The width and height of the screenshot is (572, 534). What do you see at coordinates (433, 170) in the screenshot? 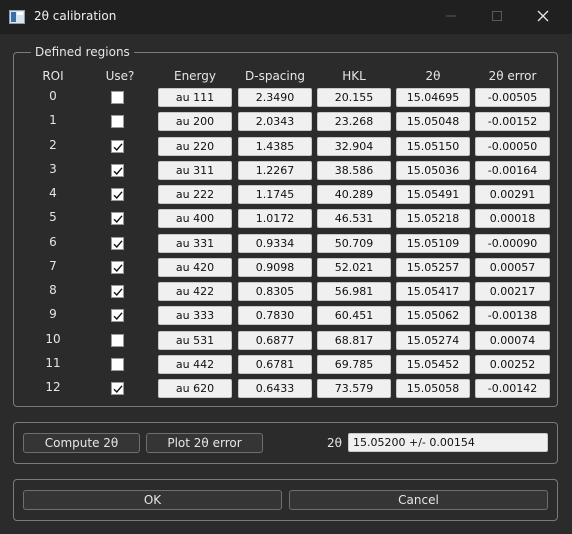
I see `two-theta-field: 15.05036` at bounding box center [433, 170].